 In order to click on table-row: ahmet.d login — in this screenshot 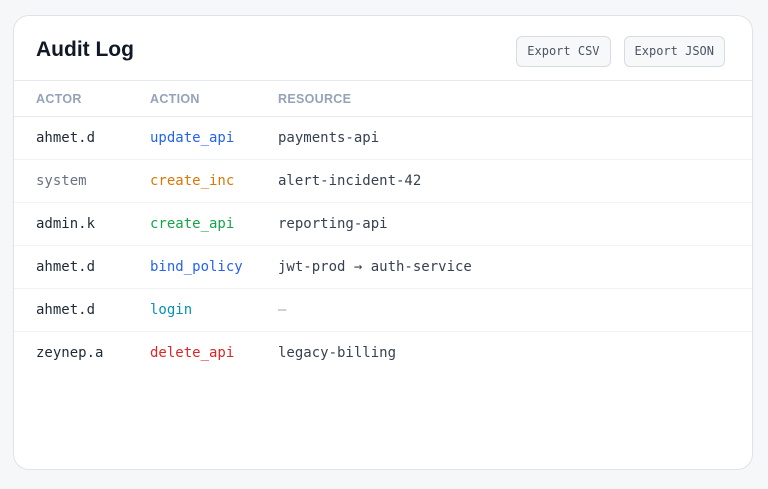, I will do `click(383, 310)`.